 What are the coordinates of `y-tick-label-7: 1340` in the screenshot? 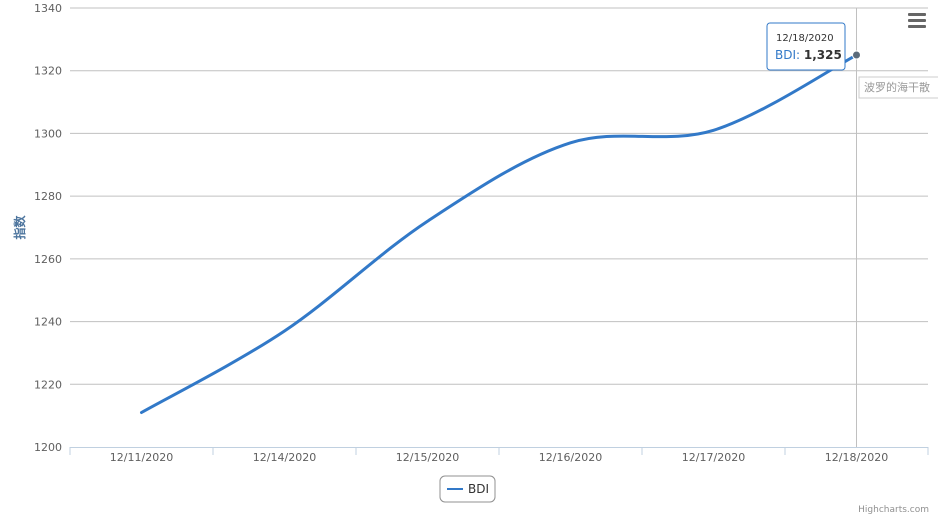 It's located at (48, 8).